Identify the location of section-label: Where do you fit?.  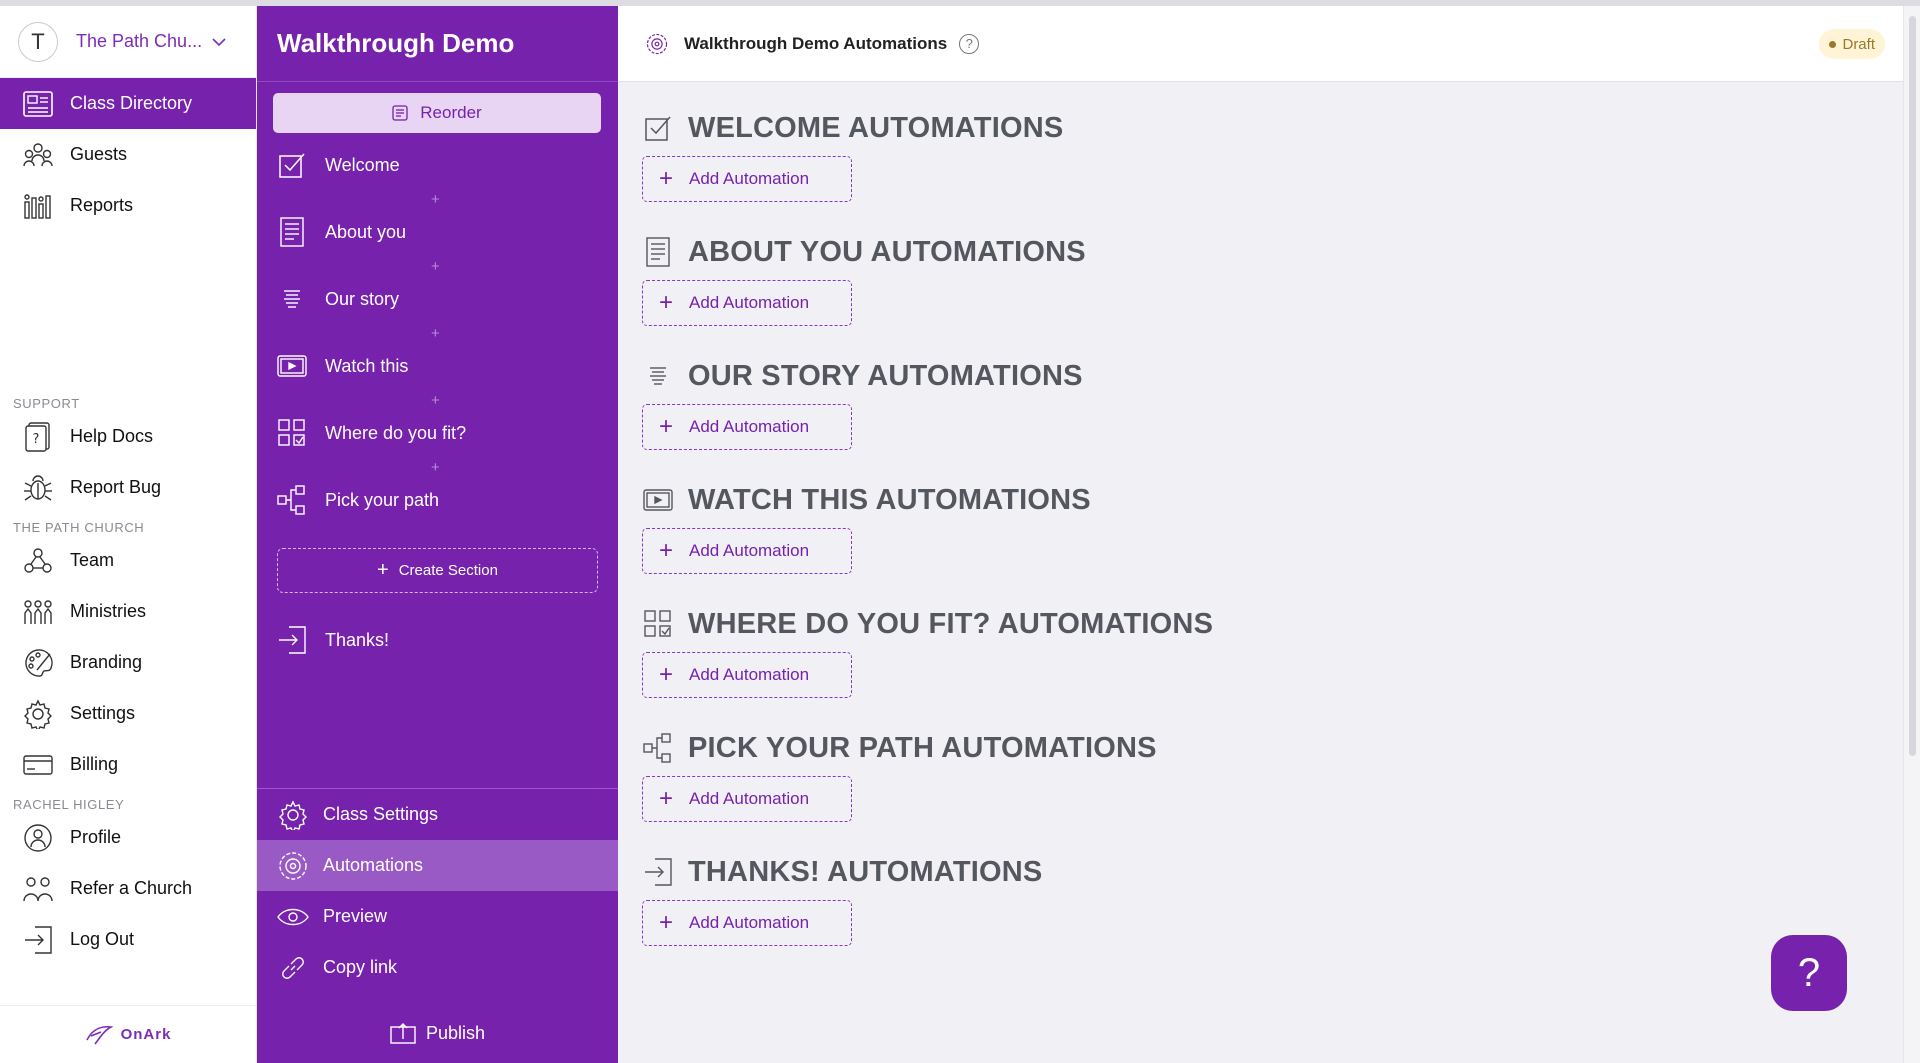
(396, 432).